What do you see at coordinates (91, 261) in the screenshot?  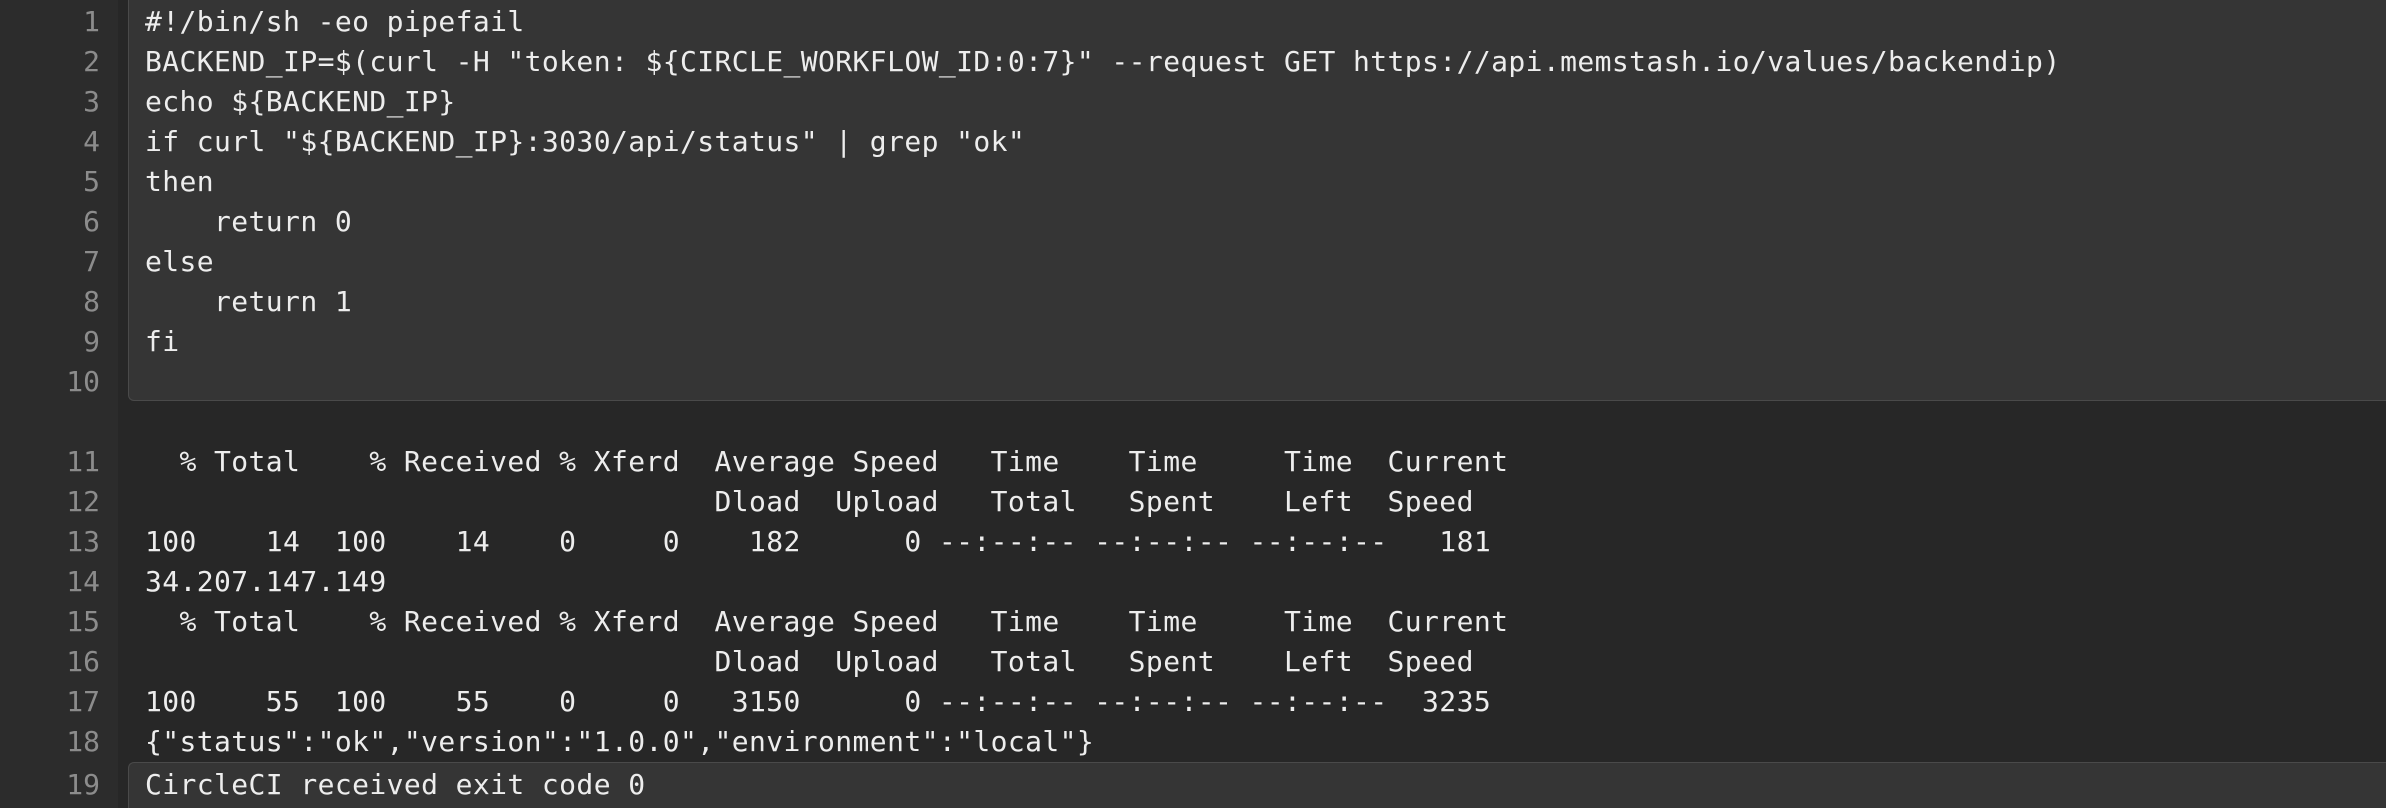 I see `line-number: 7` at bounding box center [91, 261].